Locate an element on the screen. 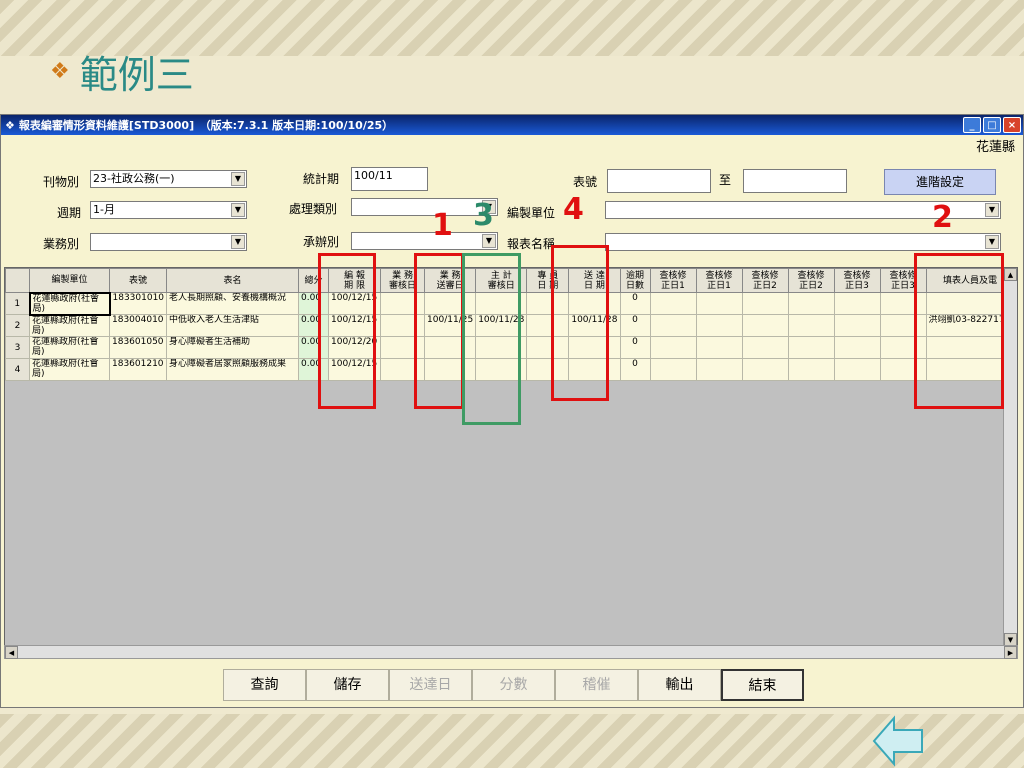 The width and height of the screenshot is (1024, 768). vertical-scrollbar: ▲ ▼ is located at coordinates (1010, 457).